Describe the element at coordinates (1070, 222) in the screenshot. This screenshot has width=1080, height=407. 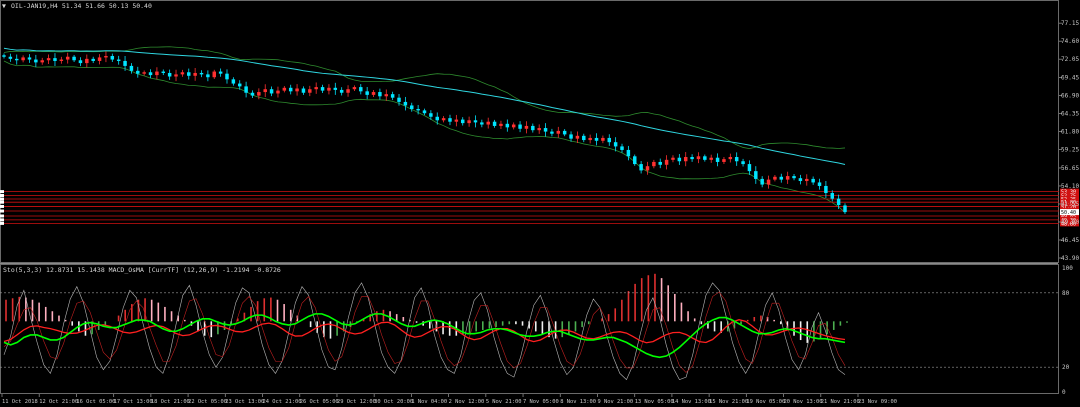
I see `y-tick-label: 49.00` at that location.